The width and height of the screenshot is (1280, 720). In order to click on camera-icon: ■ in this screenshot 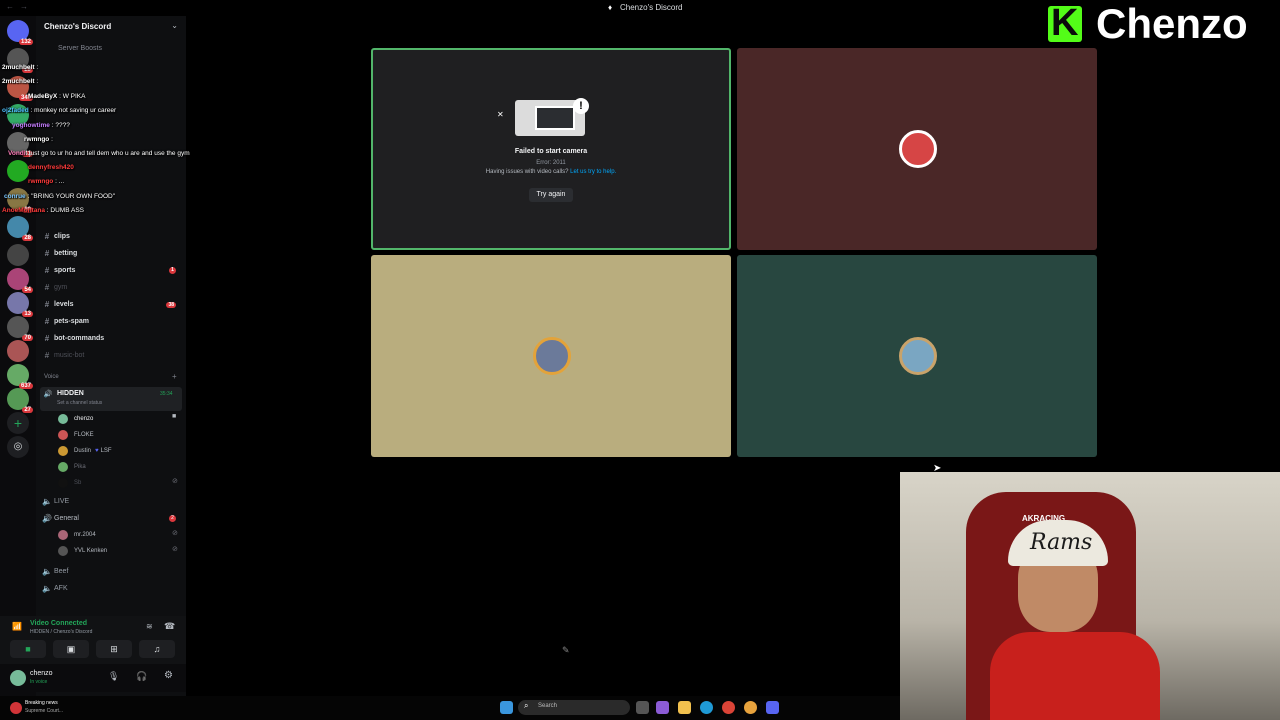, I will do `click(174, 416)`.